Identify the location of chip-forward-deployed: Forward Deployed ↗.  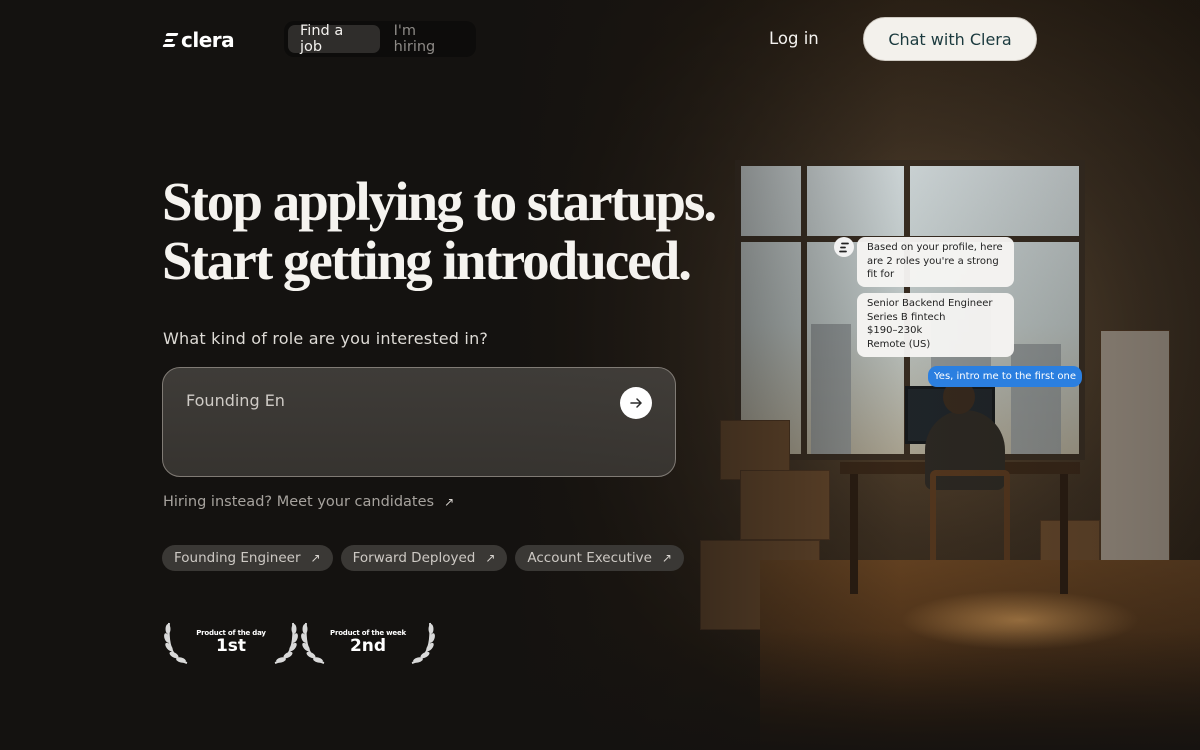
(424, 558).